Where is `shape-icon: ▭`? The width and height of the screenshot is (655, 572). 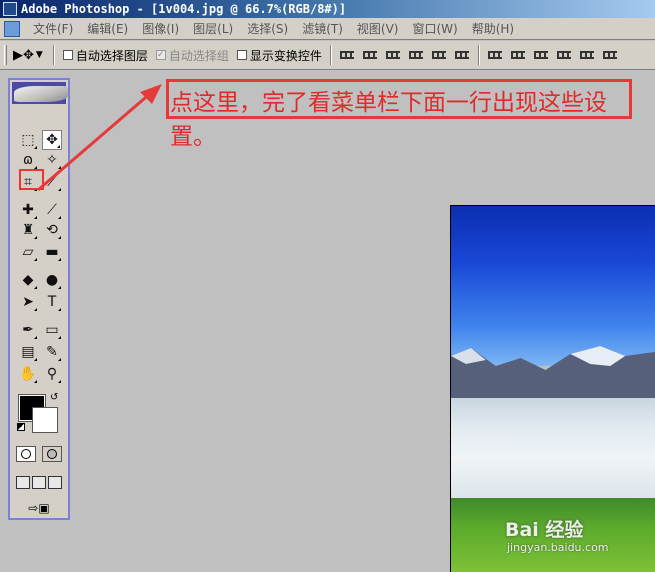
shape-icon: ▭ is located at coordinates (52, 330).